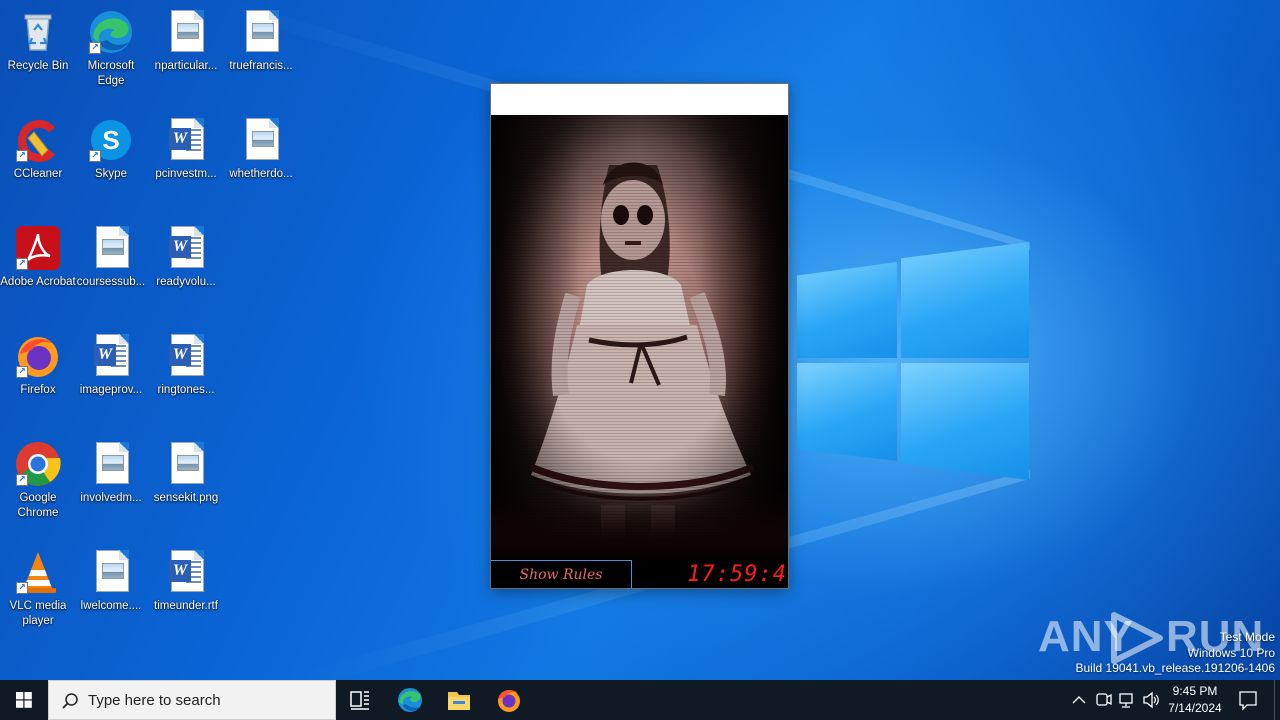  I want to click on task-view-icon, so click(359, 700).